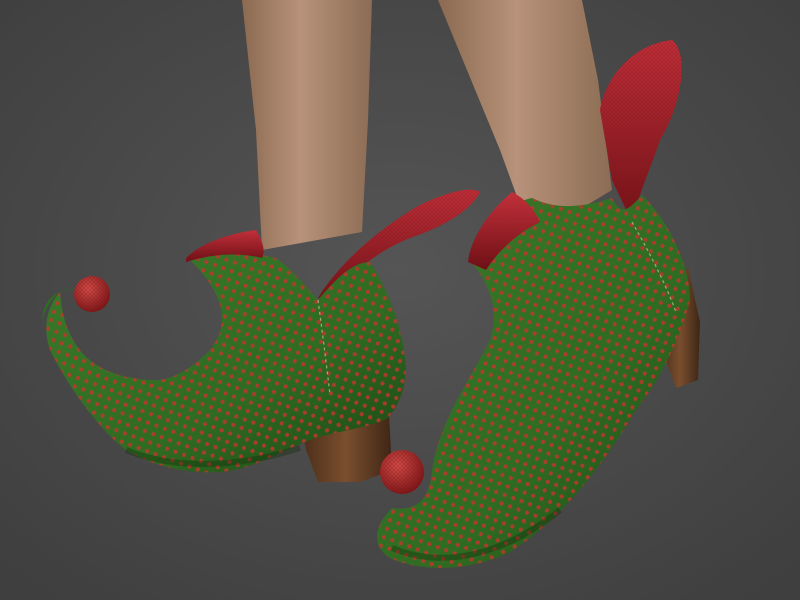  I want to click on pompom-left-texture, so click(92, 294).